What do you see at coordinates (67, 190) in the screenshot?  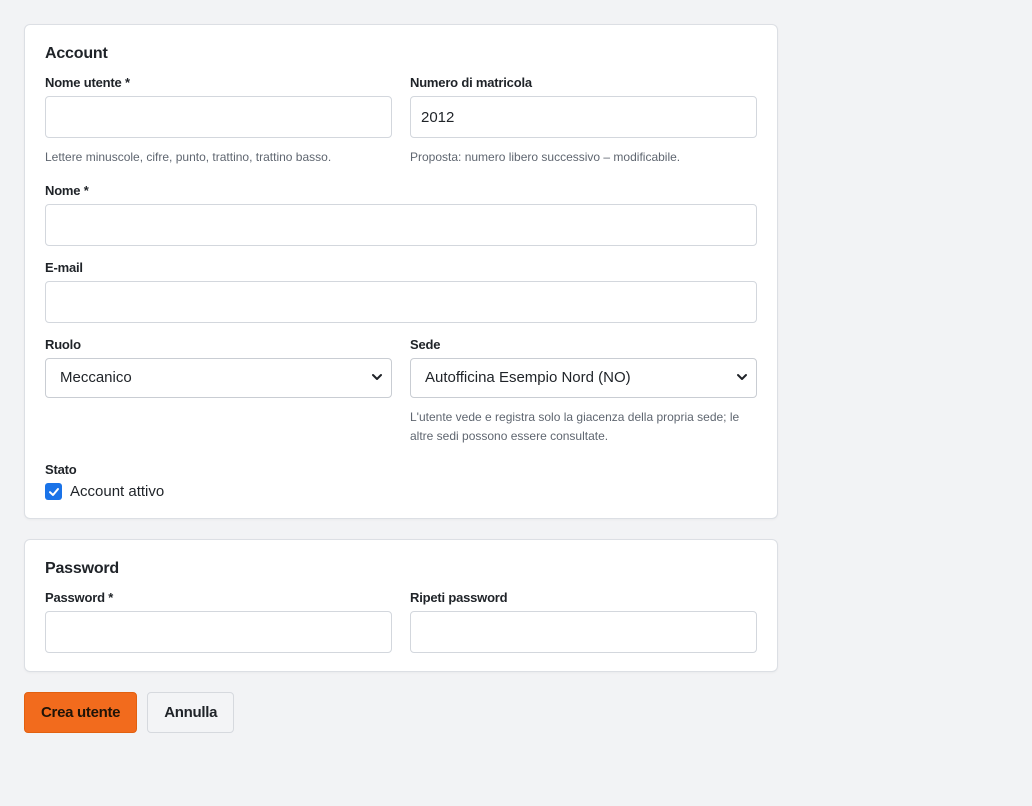 I see `name-label: Nome *` at bounding box center [67, 190].